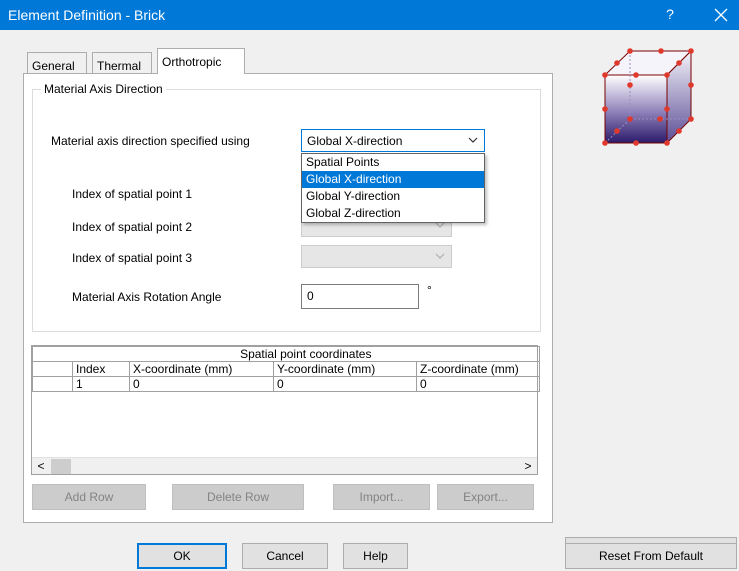 Image resolution: width=739 pixels, height=571 pixels. I want to click on scroll-thumb, so click(61, 466).